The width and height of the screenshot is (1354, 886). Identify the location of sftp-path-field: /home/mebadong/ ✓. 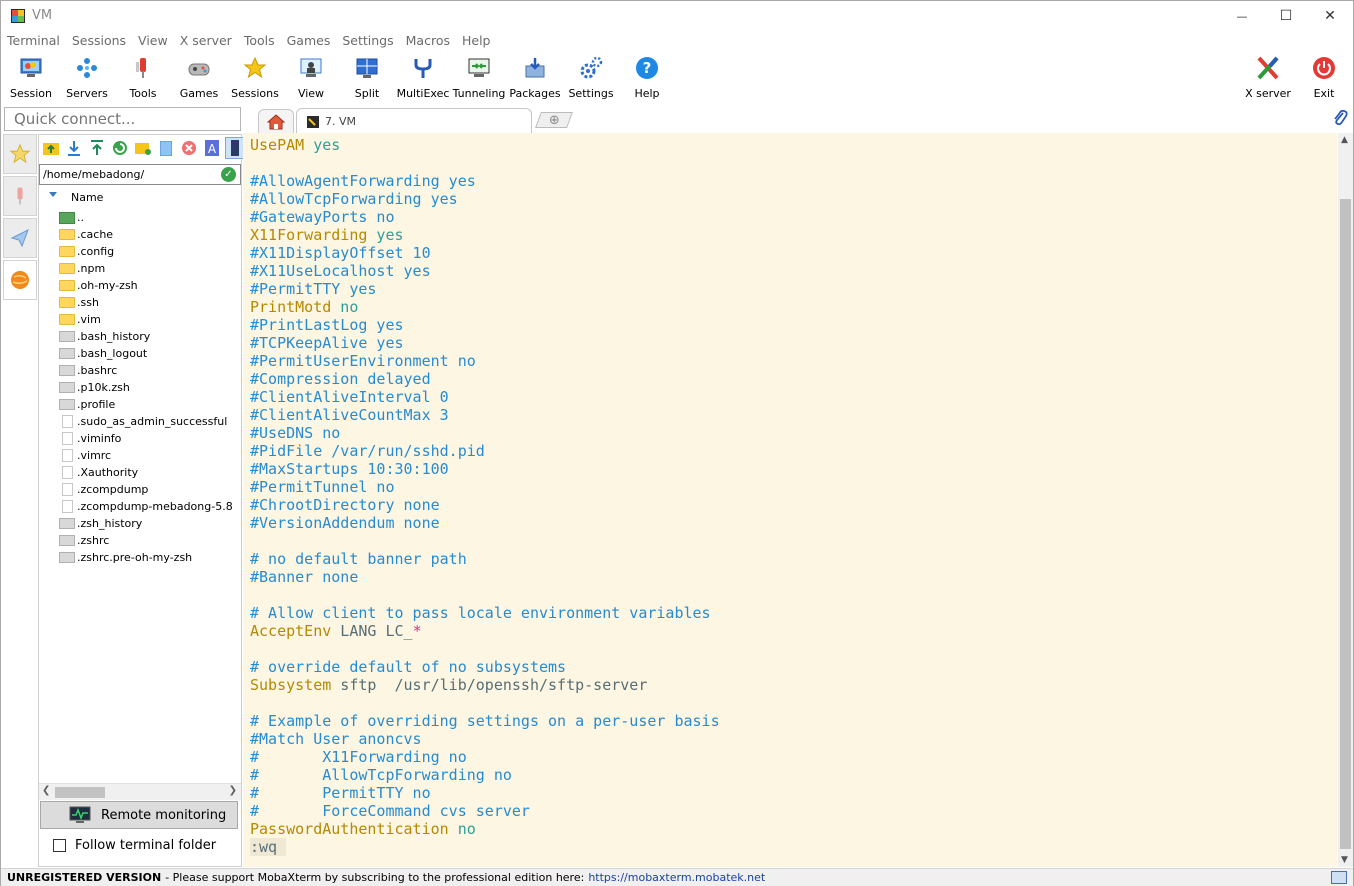
(140, 174).